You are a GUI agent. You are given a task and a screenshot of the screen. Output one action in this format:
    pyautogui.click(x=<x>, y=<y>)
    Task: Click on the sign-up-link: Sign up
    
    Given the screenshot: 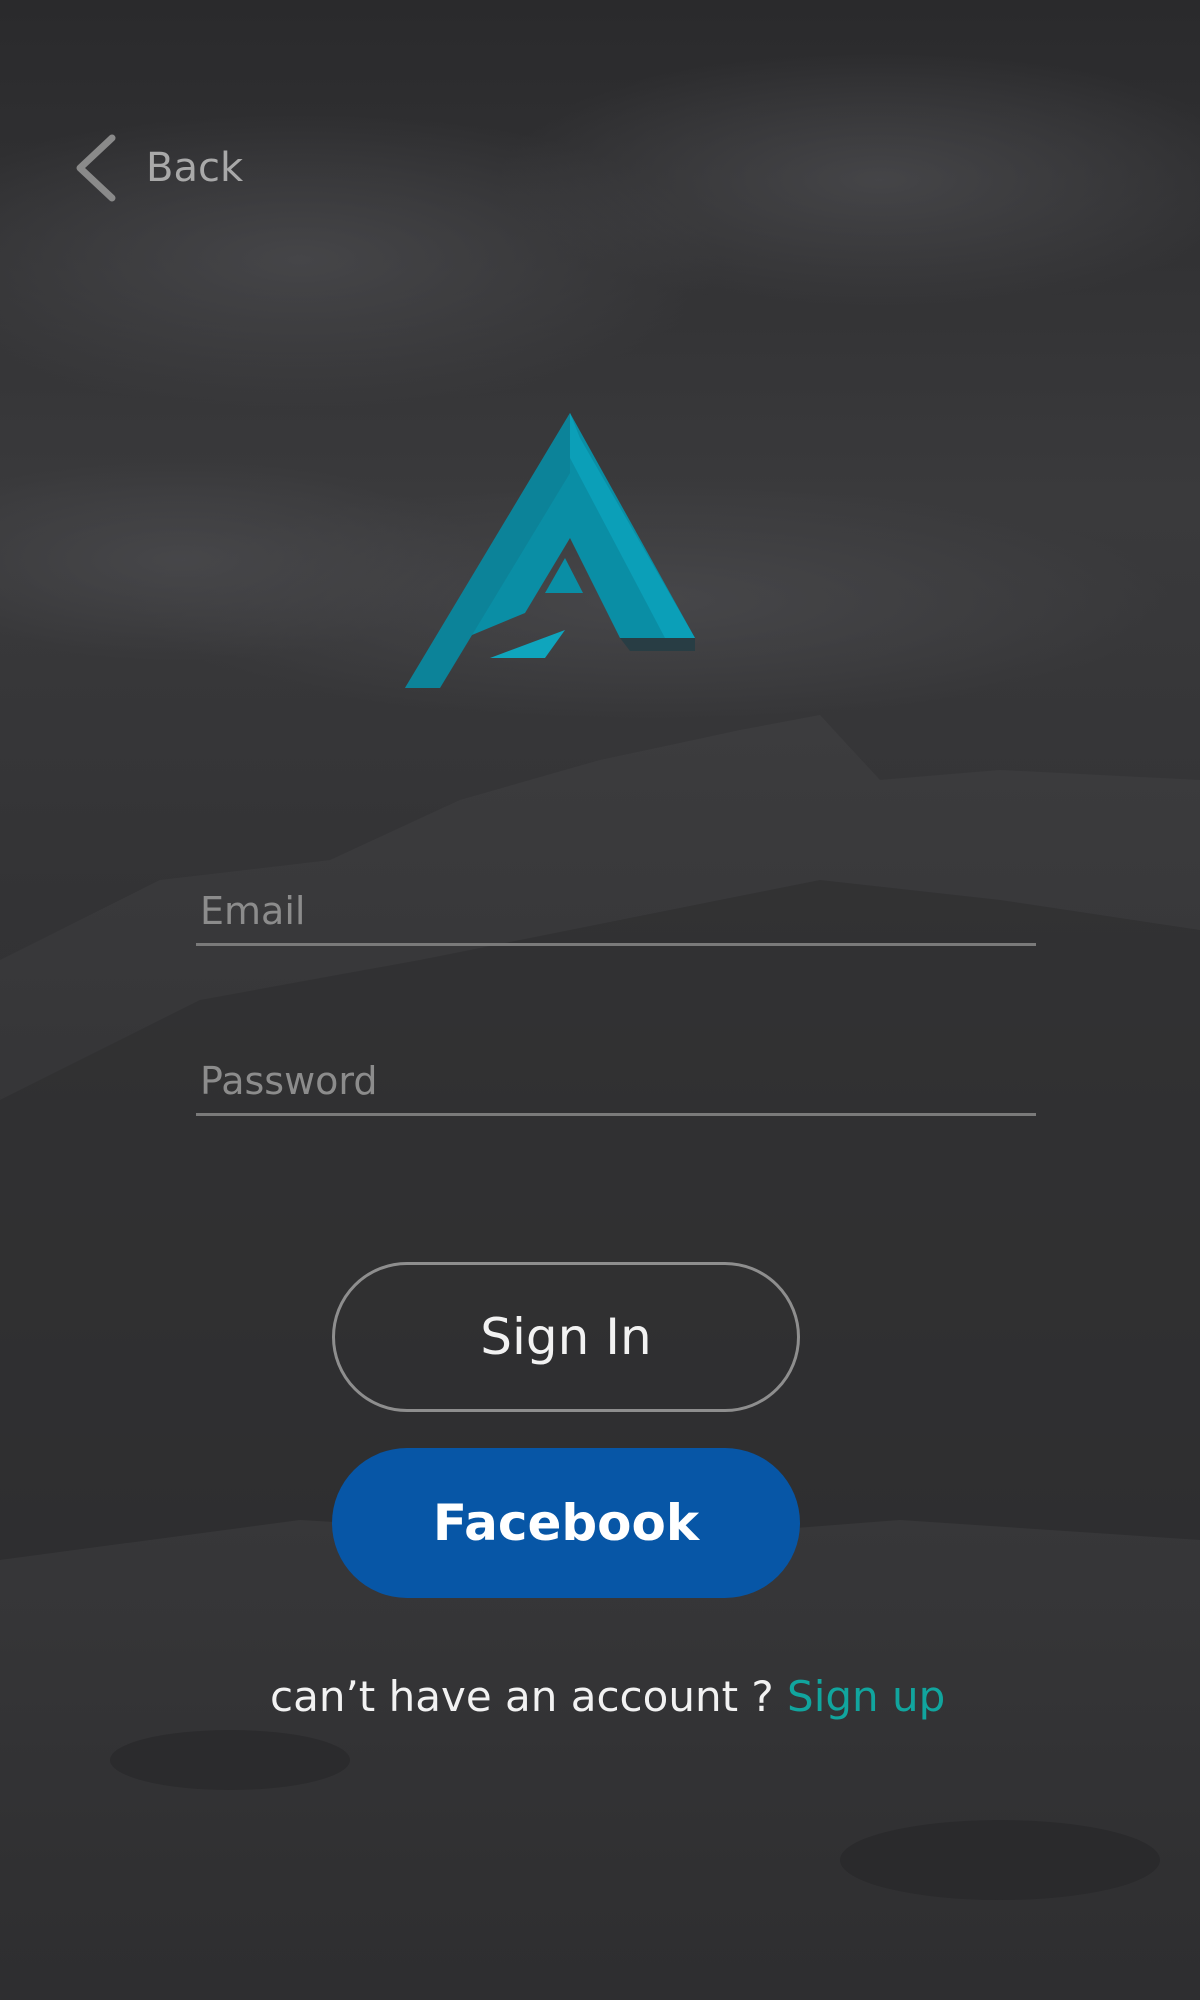 What is the action you would take?
    pyautogui.click(x=866, y=1696)
    